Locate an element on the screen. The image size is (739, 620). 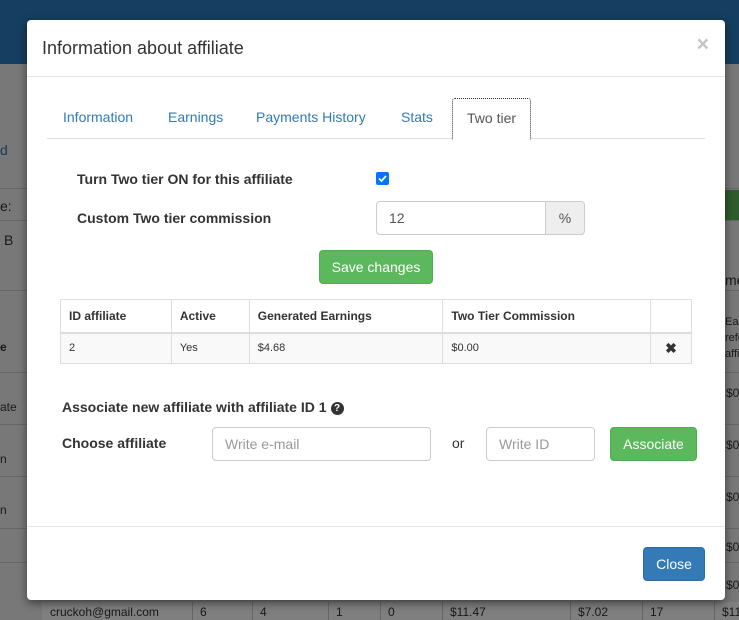
remove-icon: ✖ is located at coordinates (671, 348).